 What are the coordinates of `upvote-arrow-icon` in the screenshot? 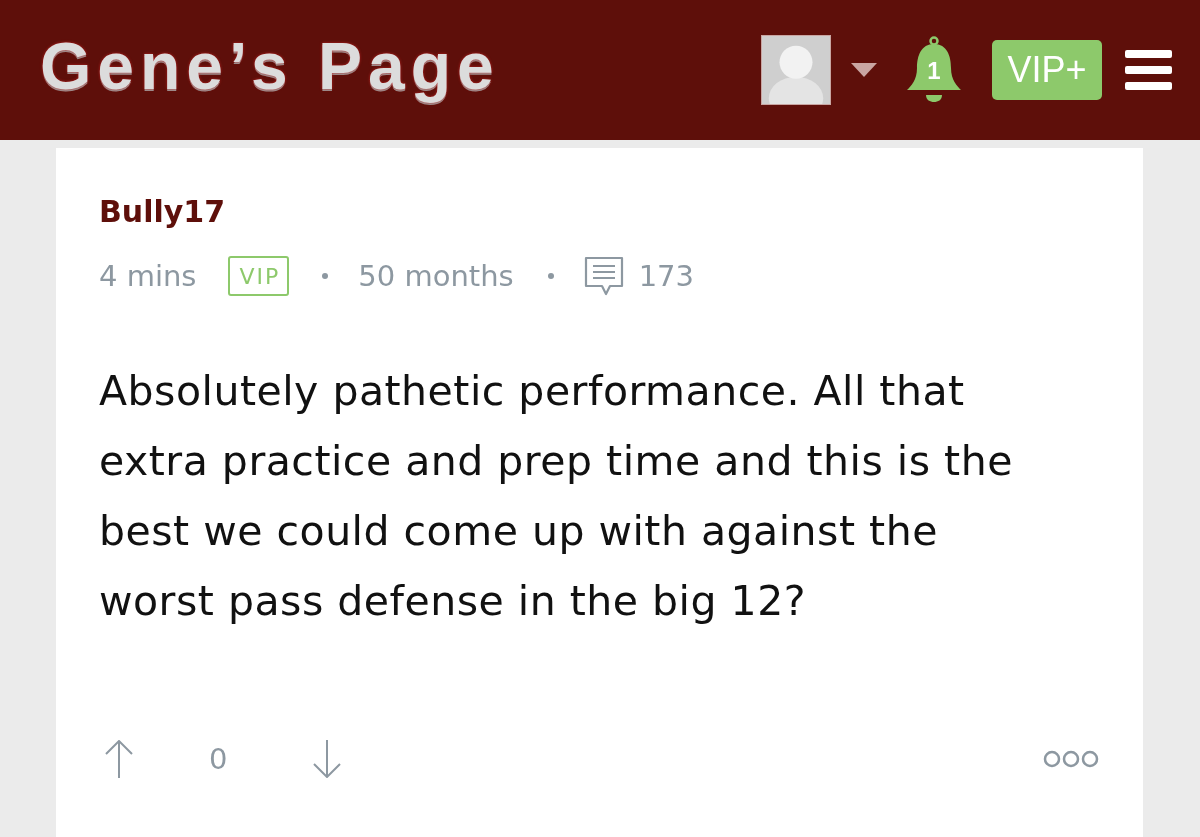 It's located at (119, 759).